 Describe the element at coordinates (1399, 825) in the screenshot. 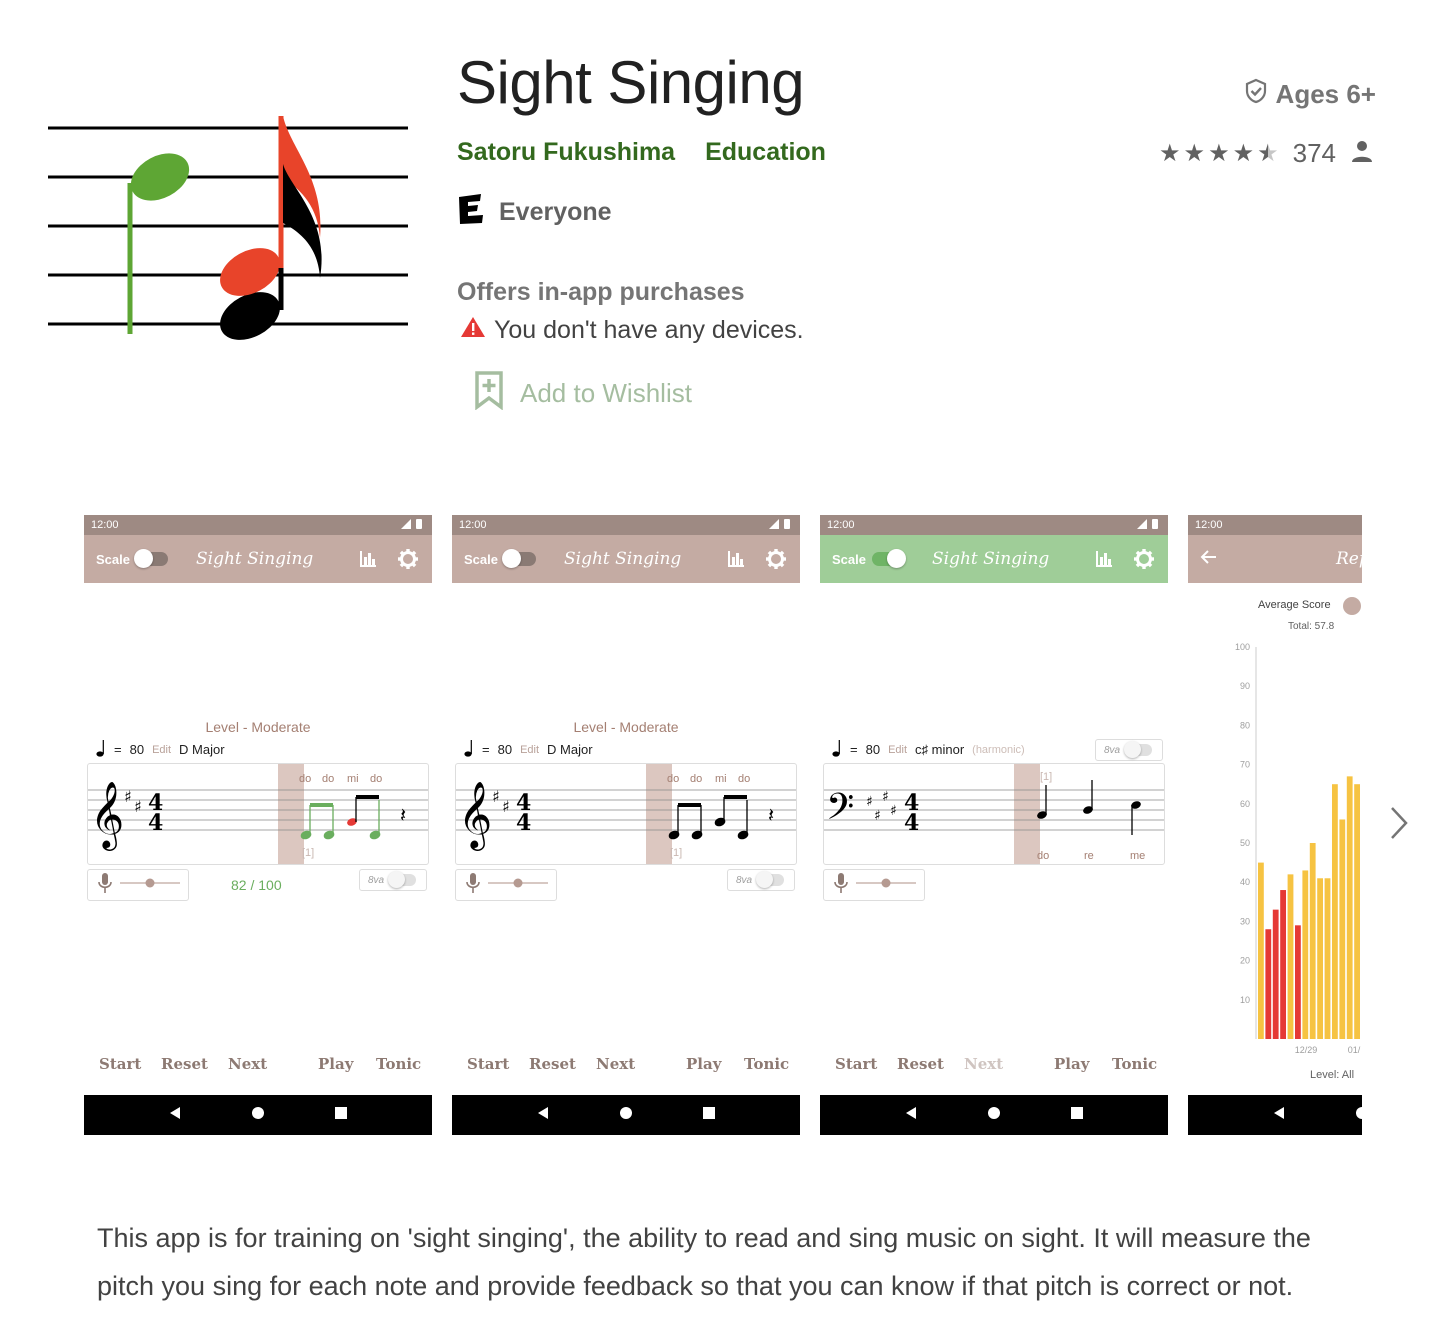

I see `carousel-next-button` at that location.